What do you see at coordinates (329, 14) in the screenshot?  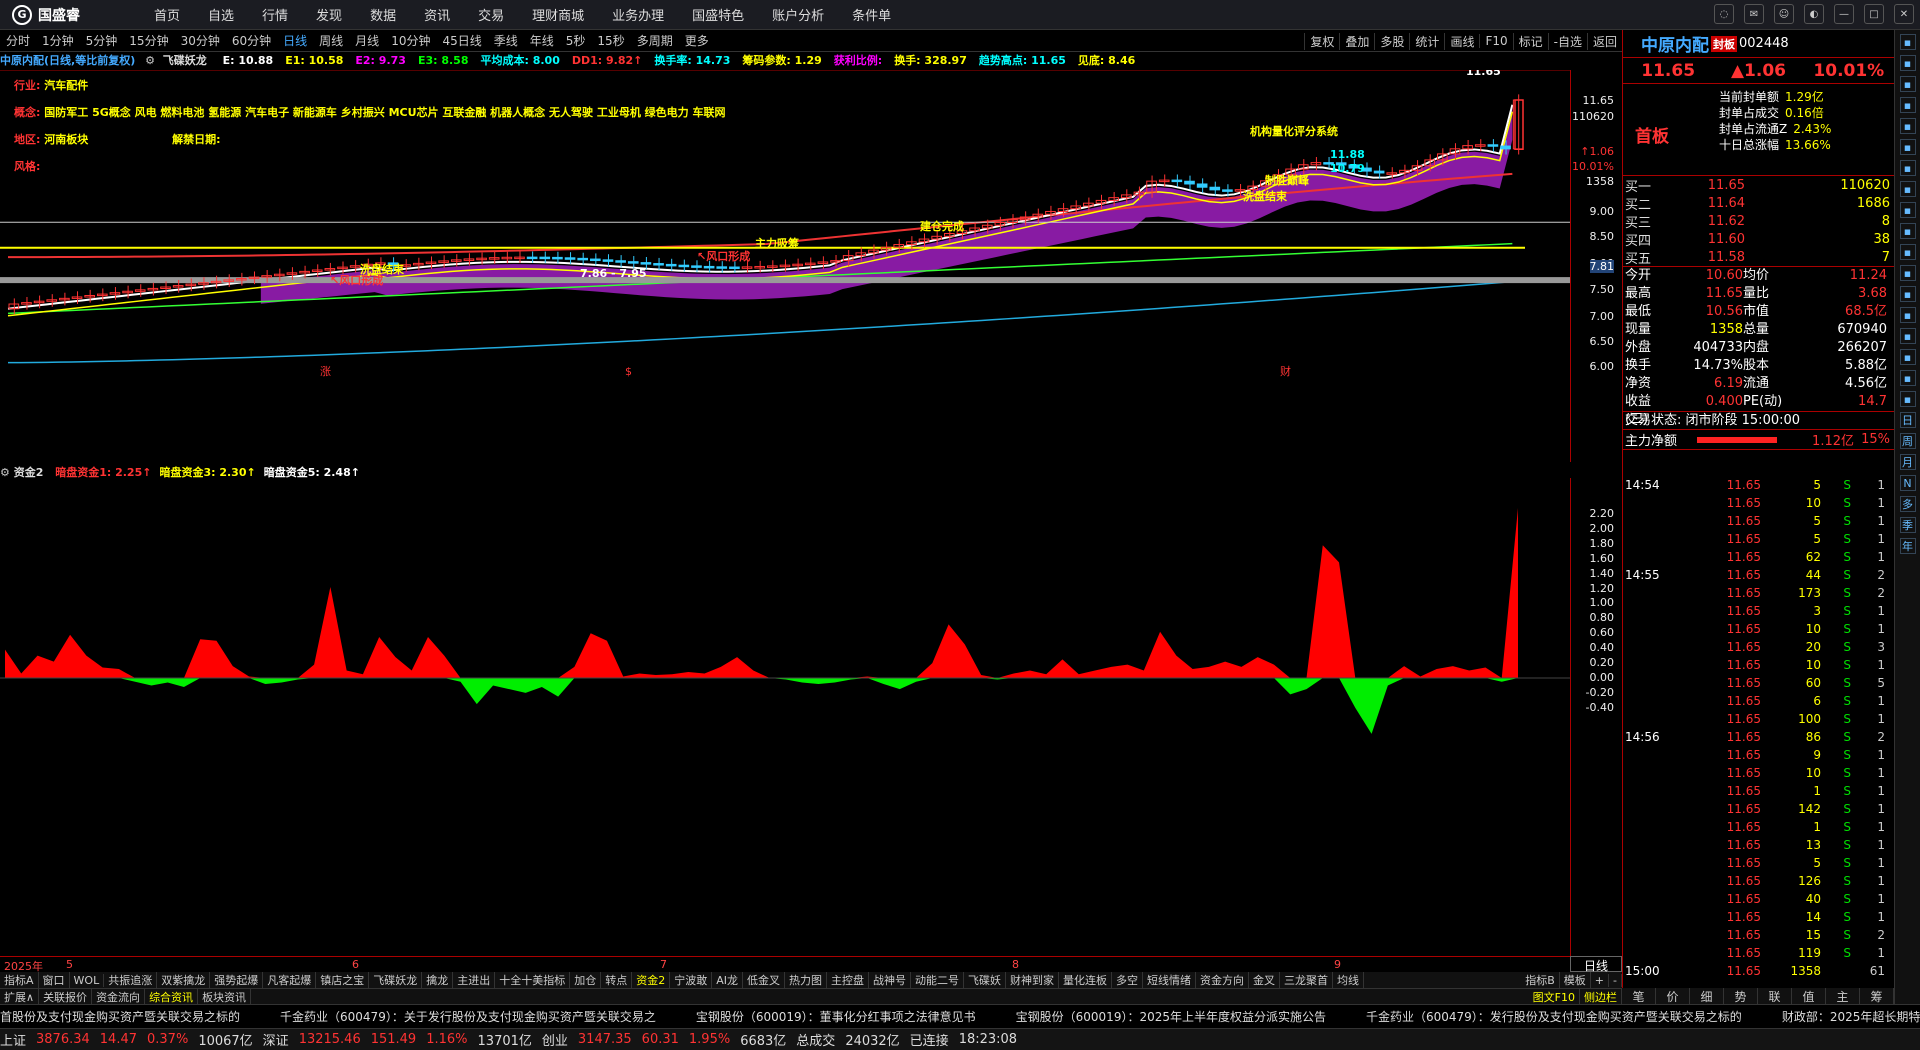 I see `menu-item-3: 发现` at bounding box center [329, 14].